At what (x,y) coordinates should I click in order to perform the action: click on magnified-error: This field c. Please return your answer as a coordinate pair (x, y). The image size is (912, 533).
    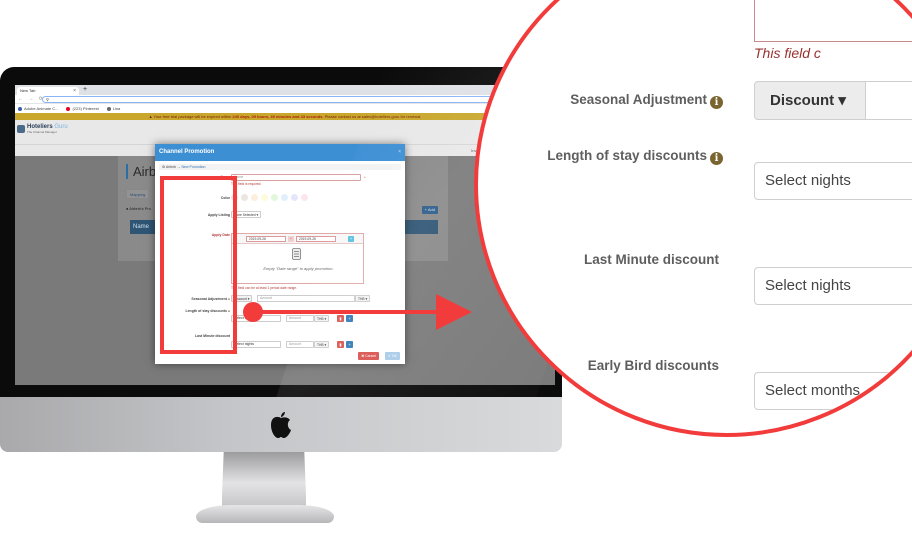
    Looking at the image, I should click on (787, 53).